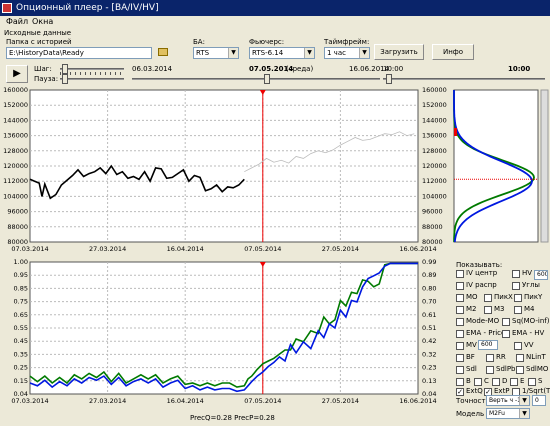 This screenshot has height=426, width=550. Describe the element at coordinates (256, 79) in the screenshot. I see `date-slider` at that location.